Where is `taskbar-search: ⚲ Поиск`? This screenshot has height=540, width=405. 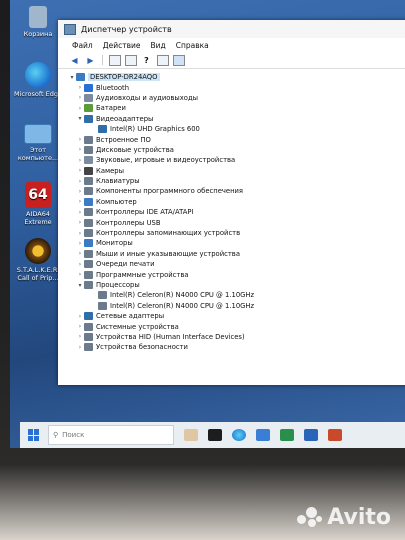 taskbar-search: ⚲ Поиск is located at coordinates (111, 435).